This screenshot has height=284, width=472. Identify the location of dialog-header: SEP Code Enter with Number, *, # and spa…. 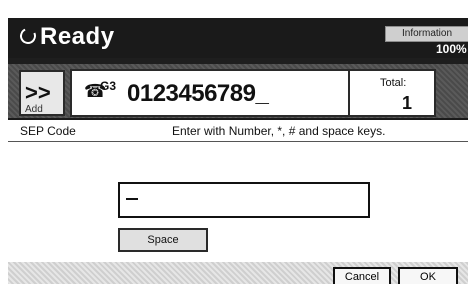
(238, 131).